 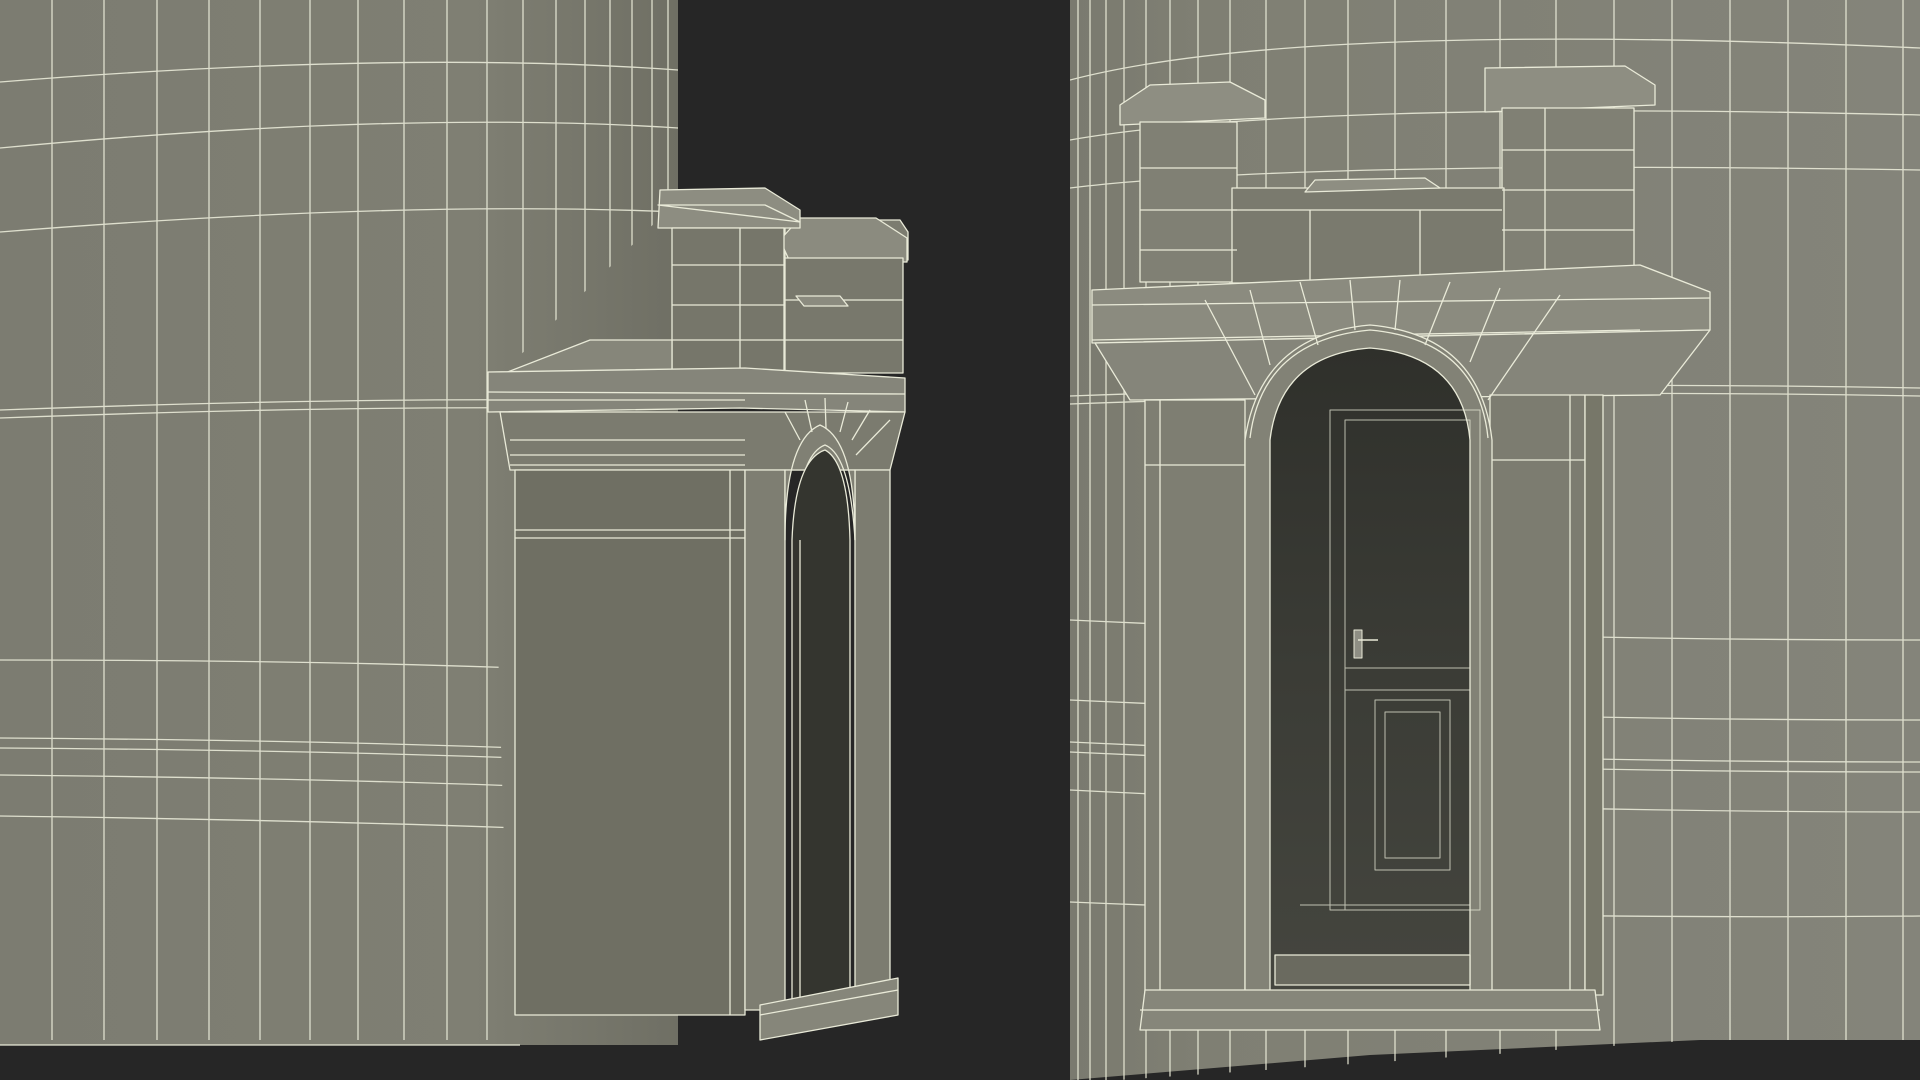 What do you see at coordinates (1594, 695) in the screenshot?
I see `right-pillar-far` at bounding box center [1594, 695].